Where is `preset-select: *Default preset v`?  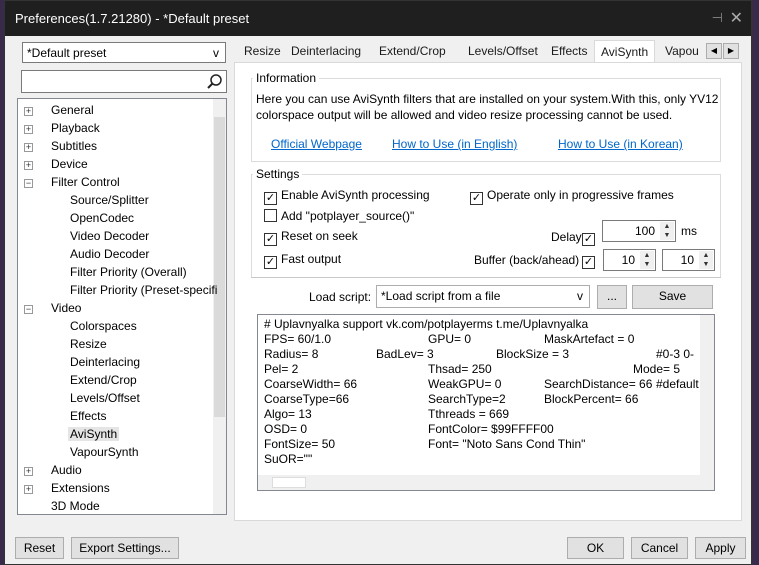 preset-select: *Default preset v is located at coordinates (124, 52).